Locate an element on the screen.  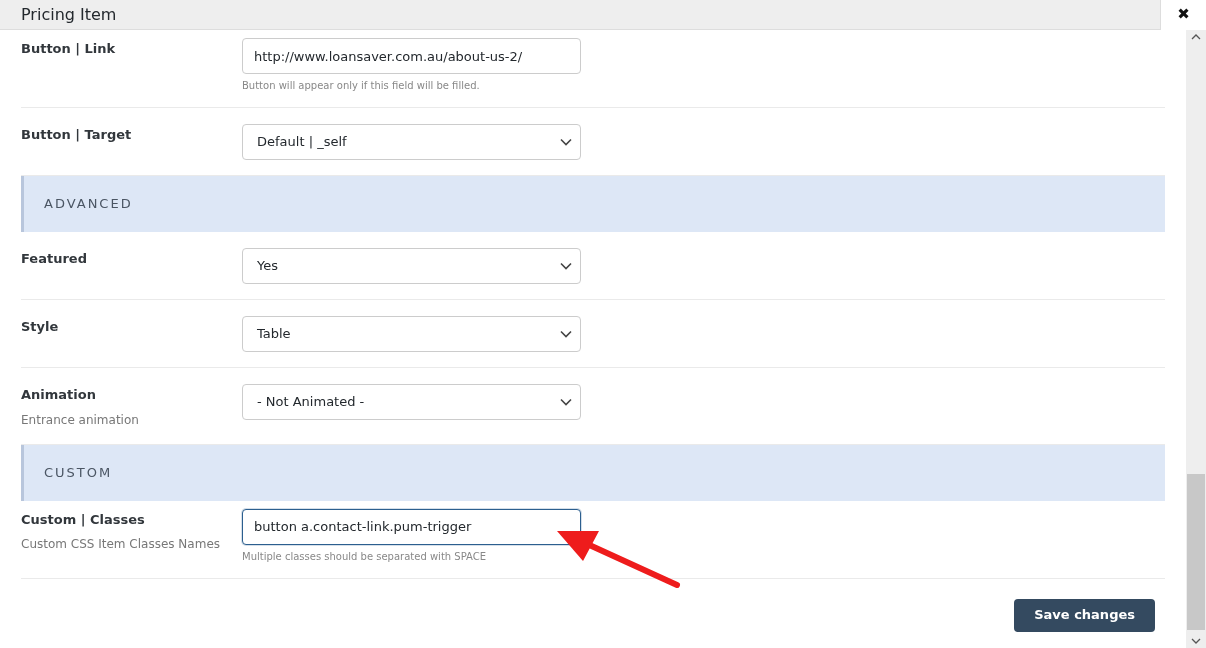
field-label: Featured is located at coordinates (54, 259).